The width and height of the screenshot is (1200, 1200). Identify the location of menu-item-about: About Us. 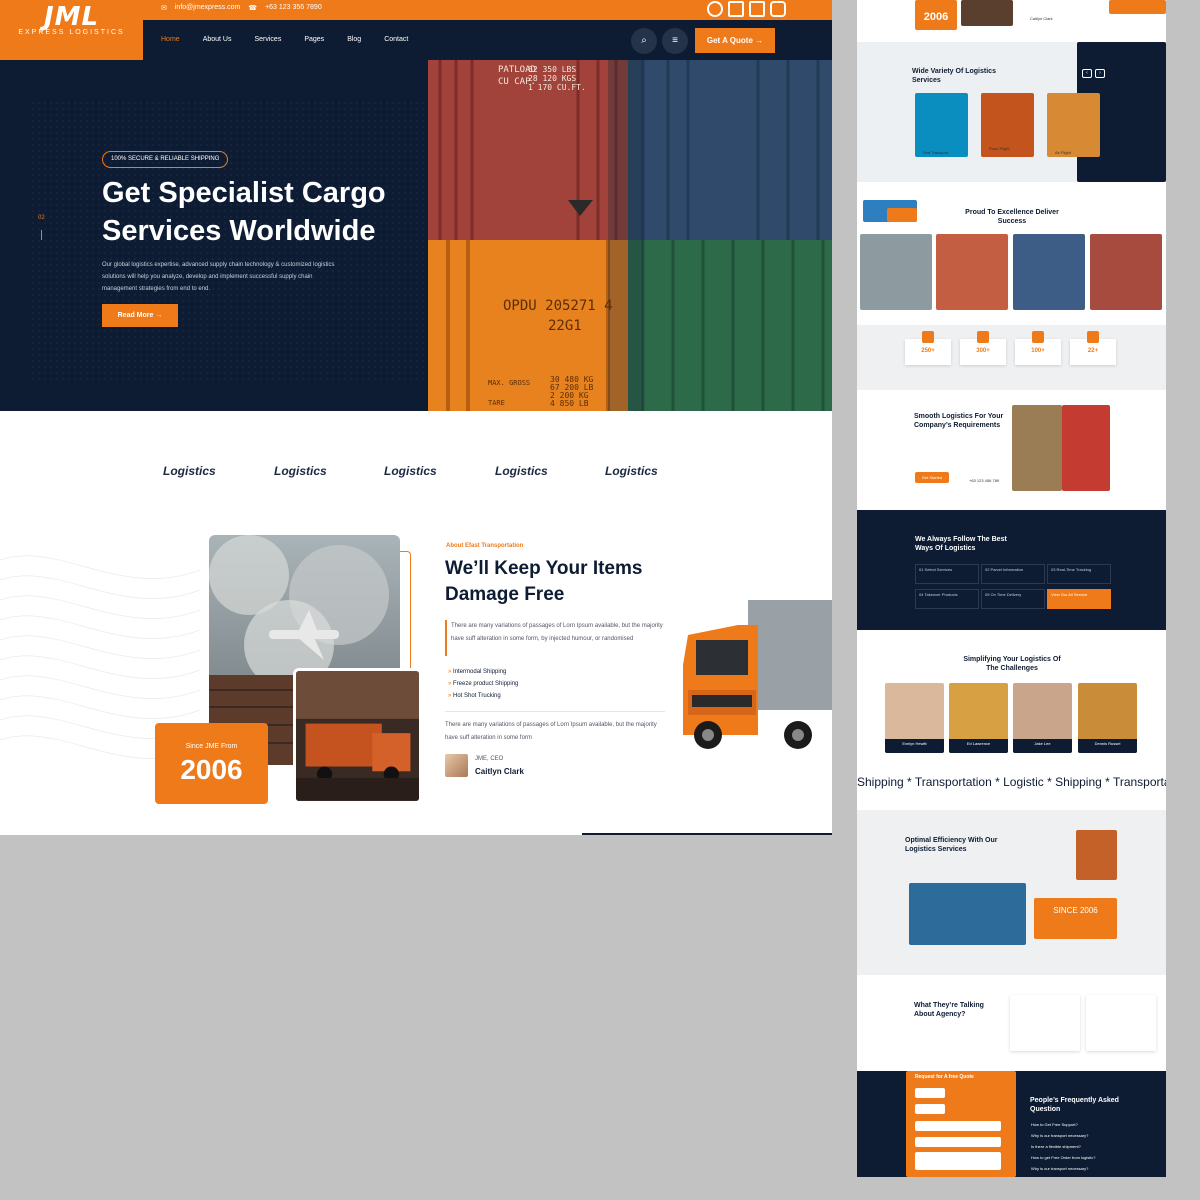
(217, 39).